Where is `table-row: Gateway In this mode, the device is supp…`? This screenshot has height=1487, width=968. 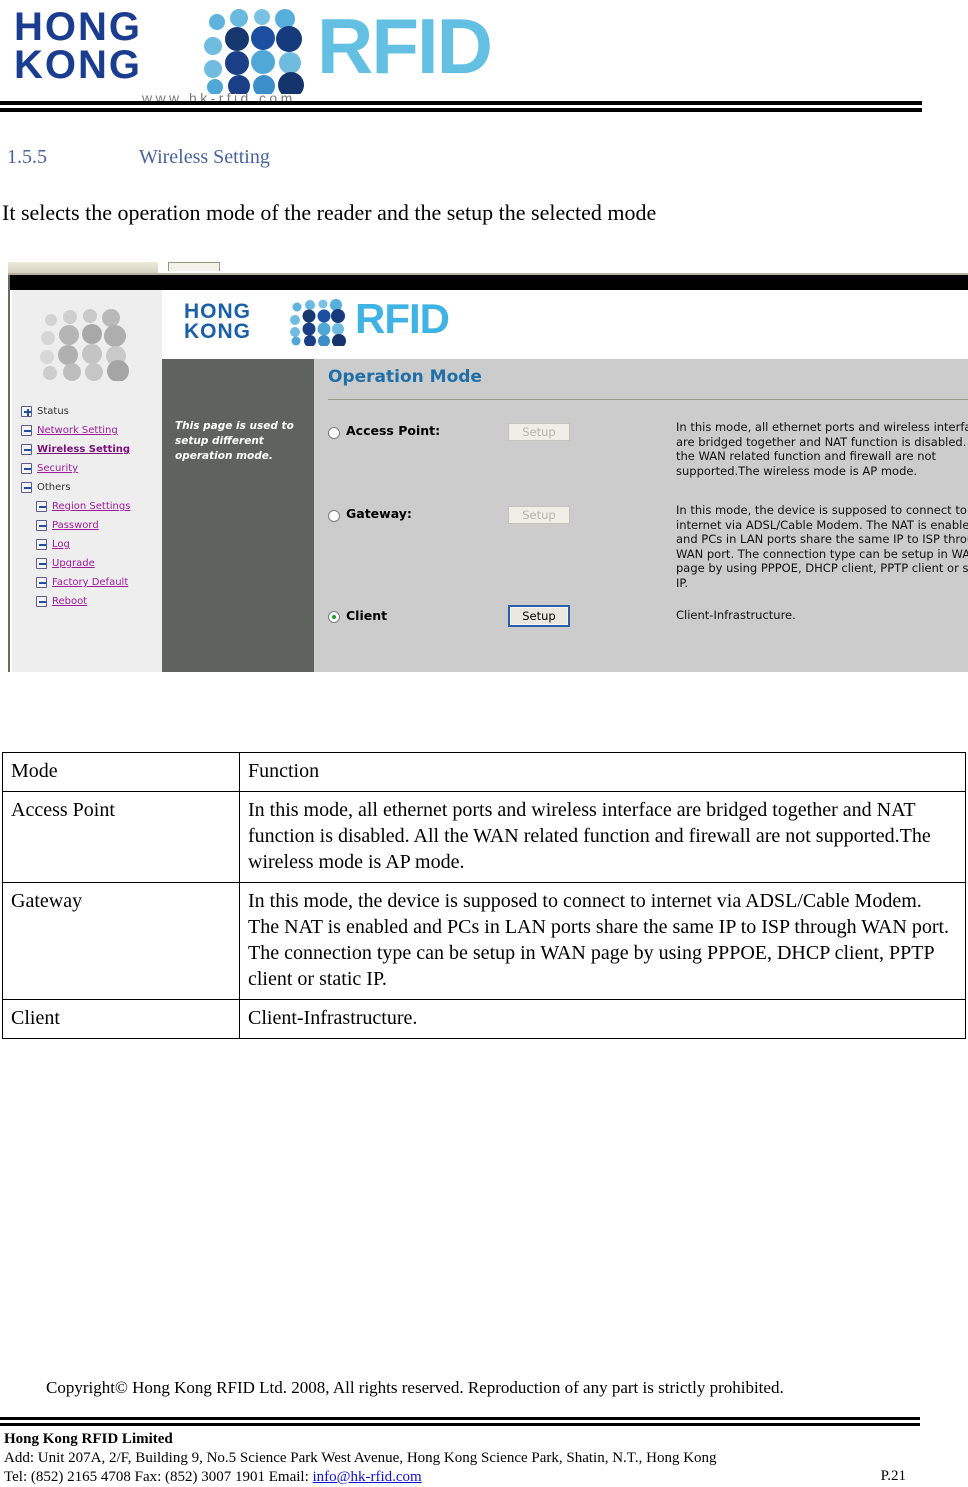
table-row: Gateway In this mode, the device is supp… is located at coordinates (484, 941).